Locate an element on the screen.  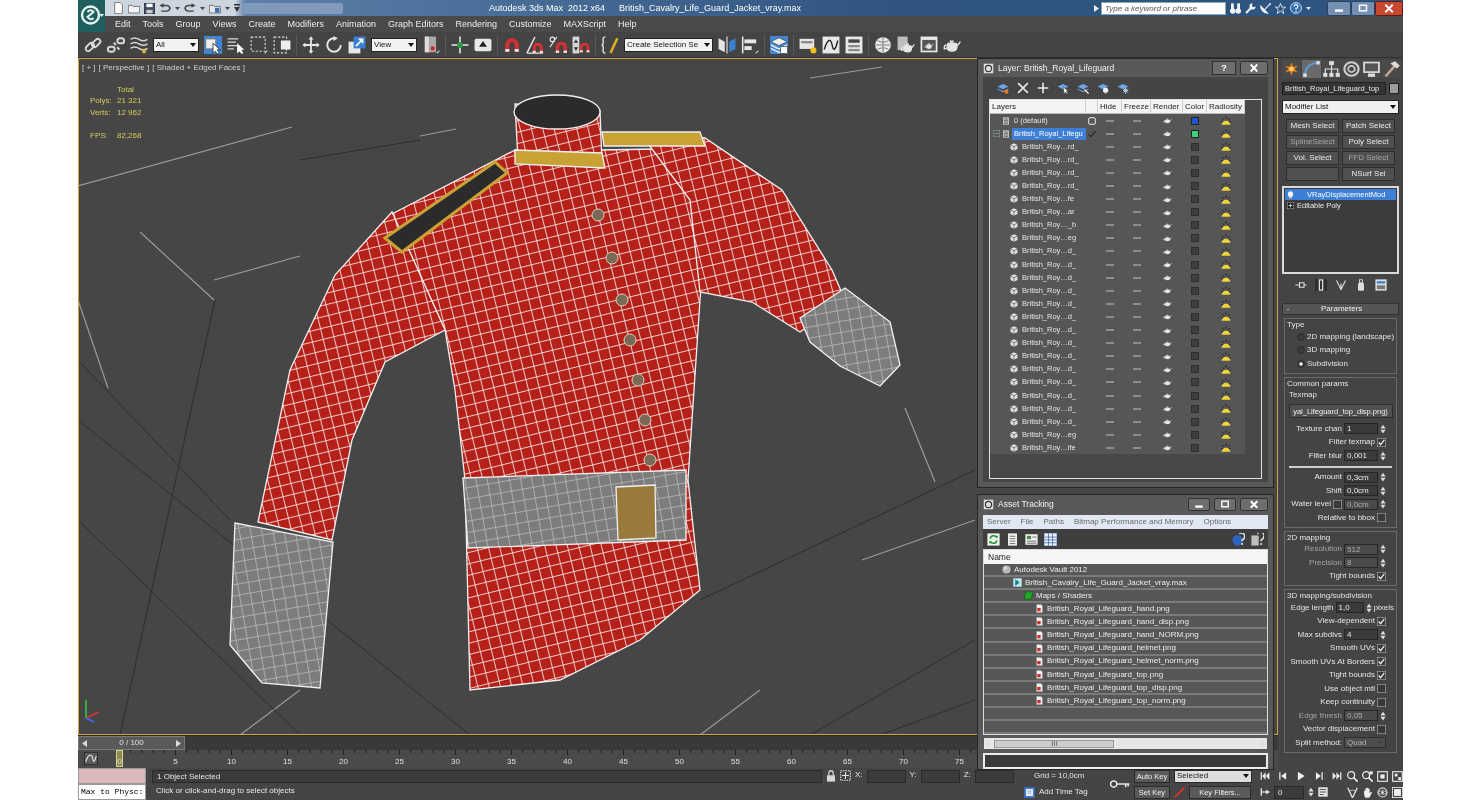
menu-item: Views is located at coordinates (224, 24).